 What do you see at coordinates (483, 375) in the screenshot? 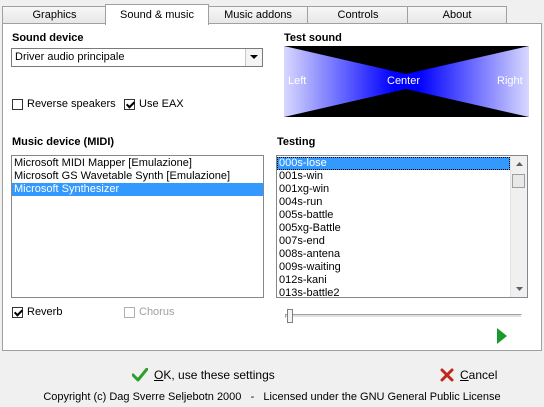
I see `cancel-label-rest: ancel` at bounding box center [483, 375].